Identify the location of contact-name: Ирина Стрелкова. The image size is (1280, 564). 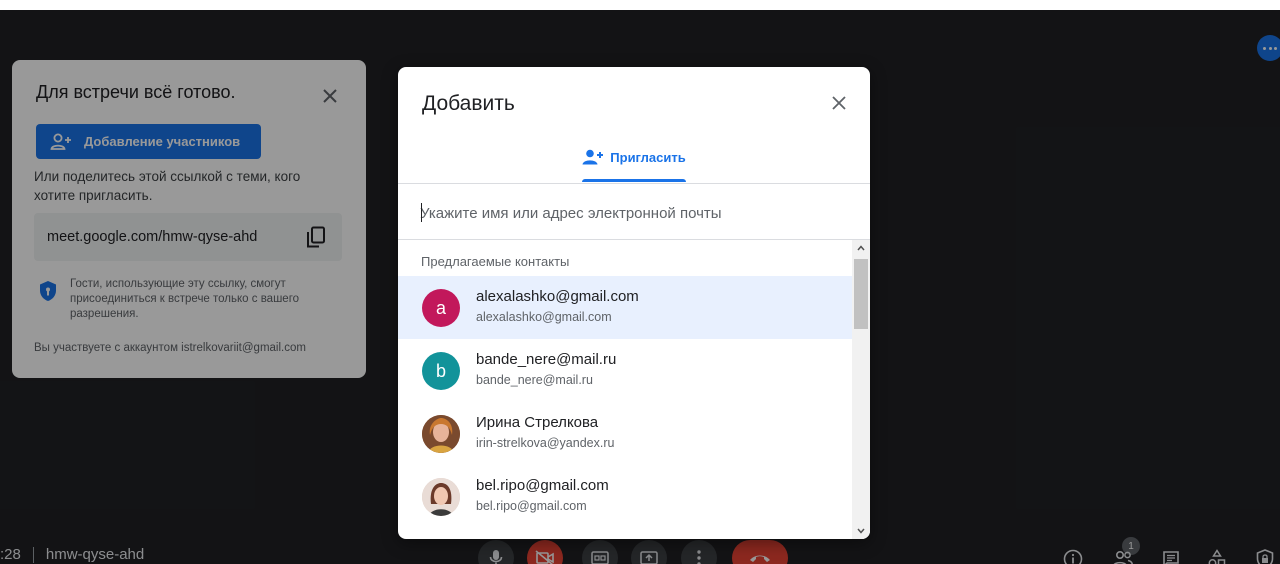
(537, 422).